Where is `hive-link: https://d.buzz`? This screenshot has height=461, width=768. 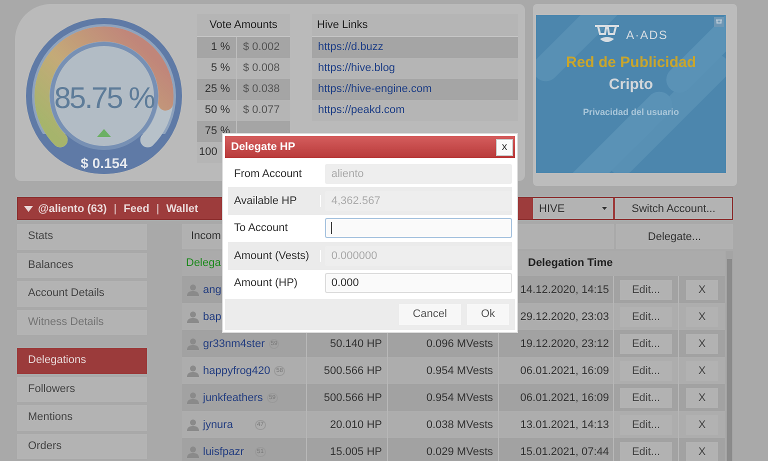
hive-link: https://d.buzz is located at coordinates (351, 47).